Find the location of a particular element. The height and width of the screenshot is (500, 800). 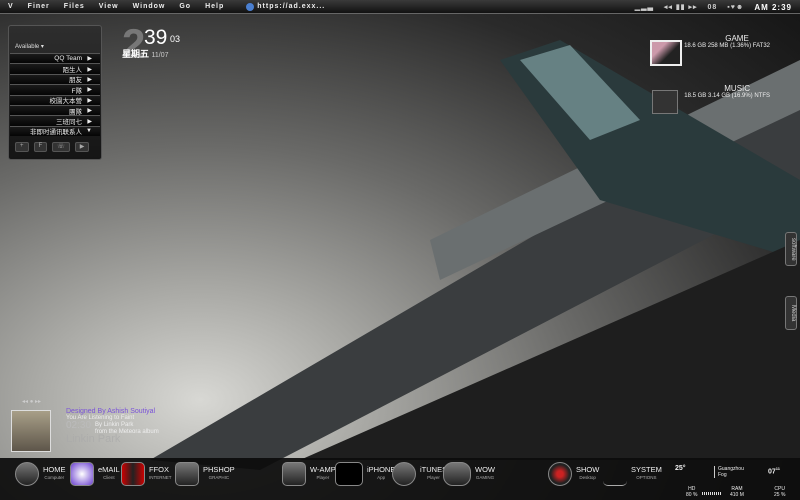

drive-game: GAME 18.6 GB 258 MB (1.36%) FAT32 is located at coordinates (727, 41).